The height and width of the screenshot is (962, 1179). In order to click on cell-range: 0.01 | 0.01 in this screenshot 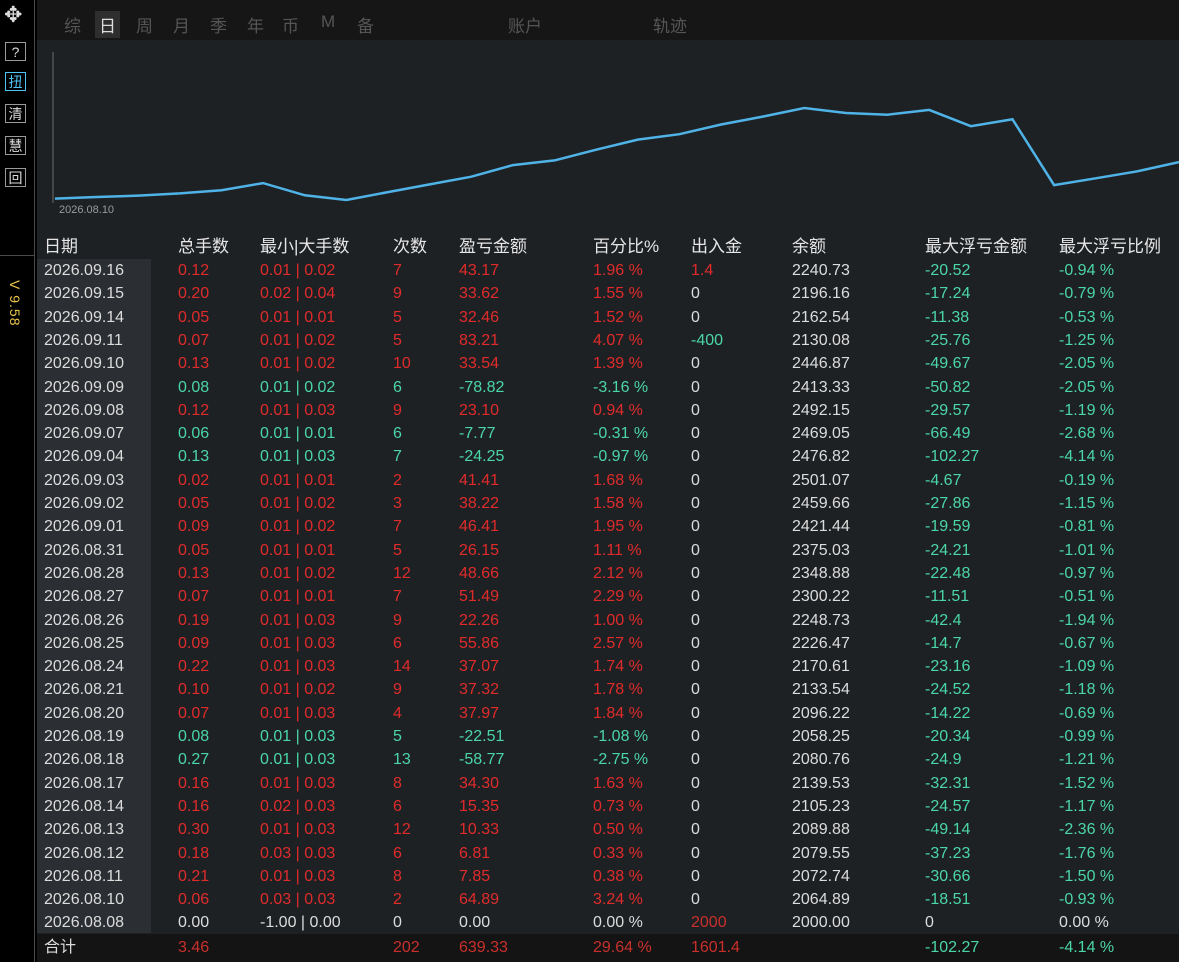, I will do `click(298, 597)`.